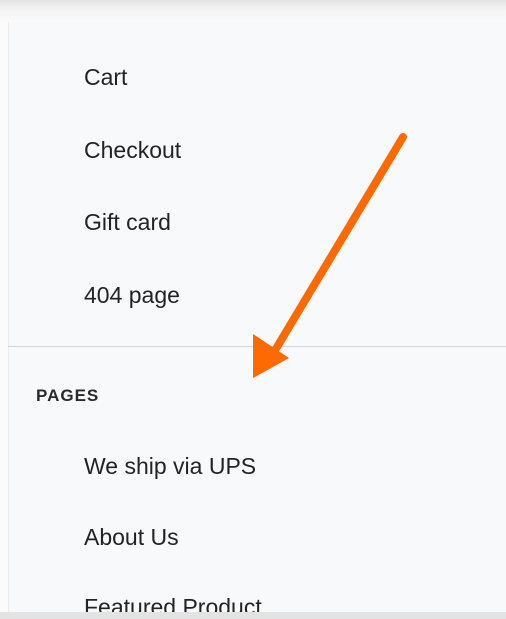  I want to click on menu-item-gift-card: Gift card, so click(234, 222).